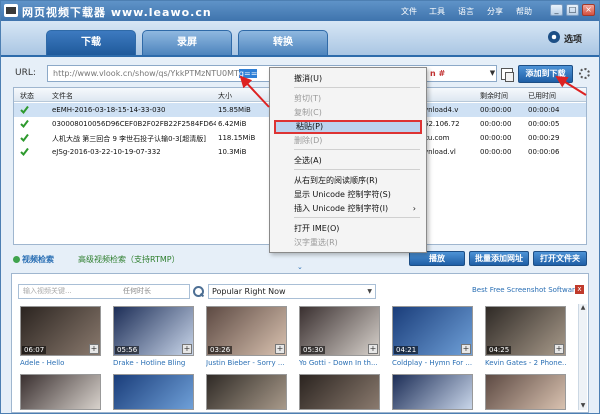 This screenshot has height=414, width=600. Describe the element at coordinates (582, 357) in the screenshot. I see `scrollbar: ▲ ▼` at that location.